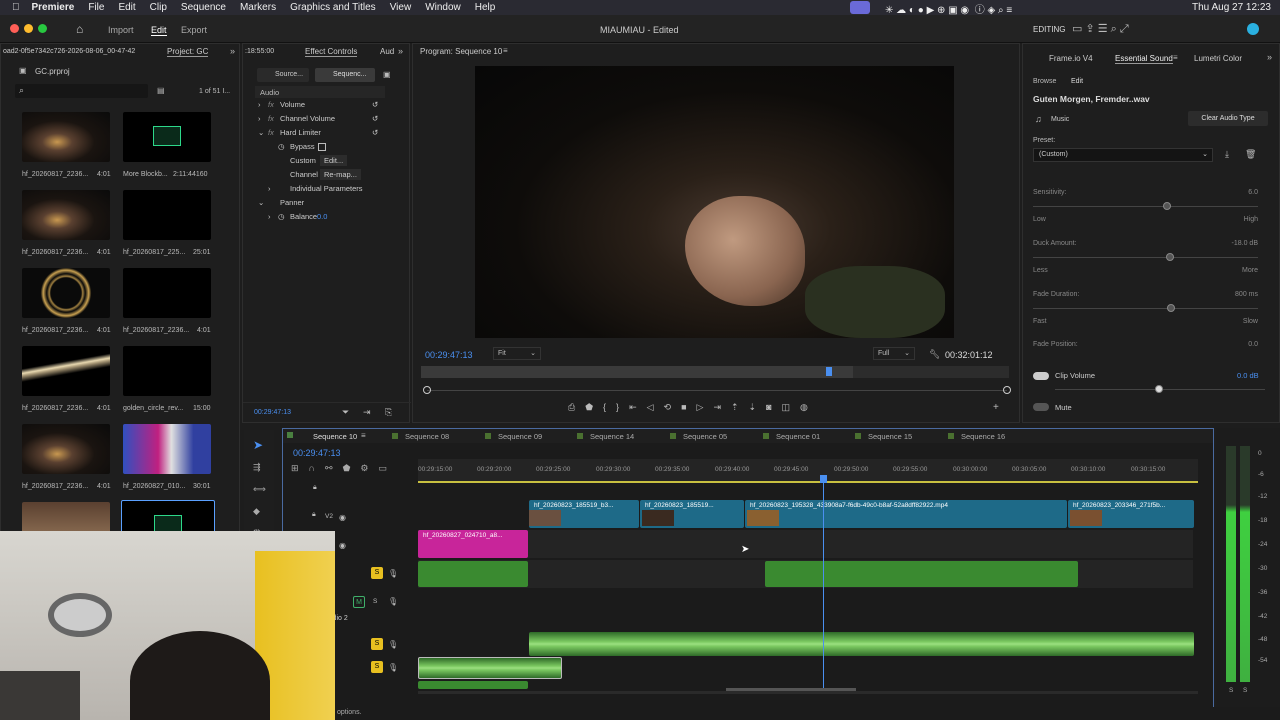 This screenshot has height=720, width=1280. What do you see at coordinates (1253, 29) in the screenshot?
I see `user-avatar` at bounding box center [1253, 29].